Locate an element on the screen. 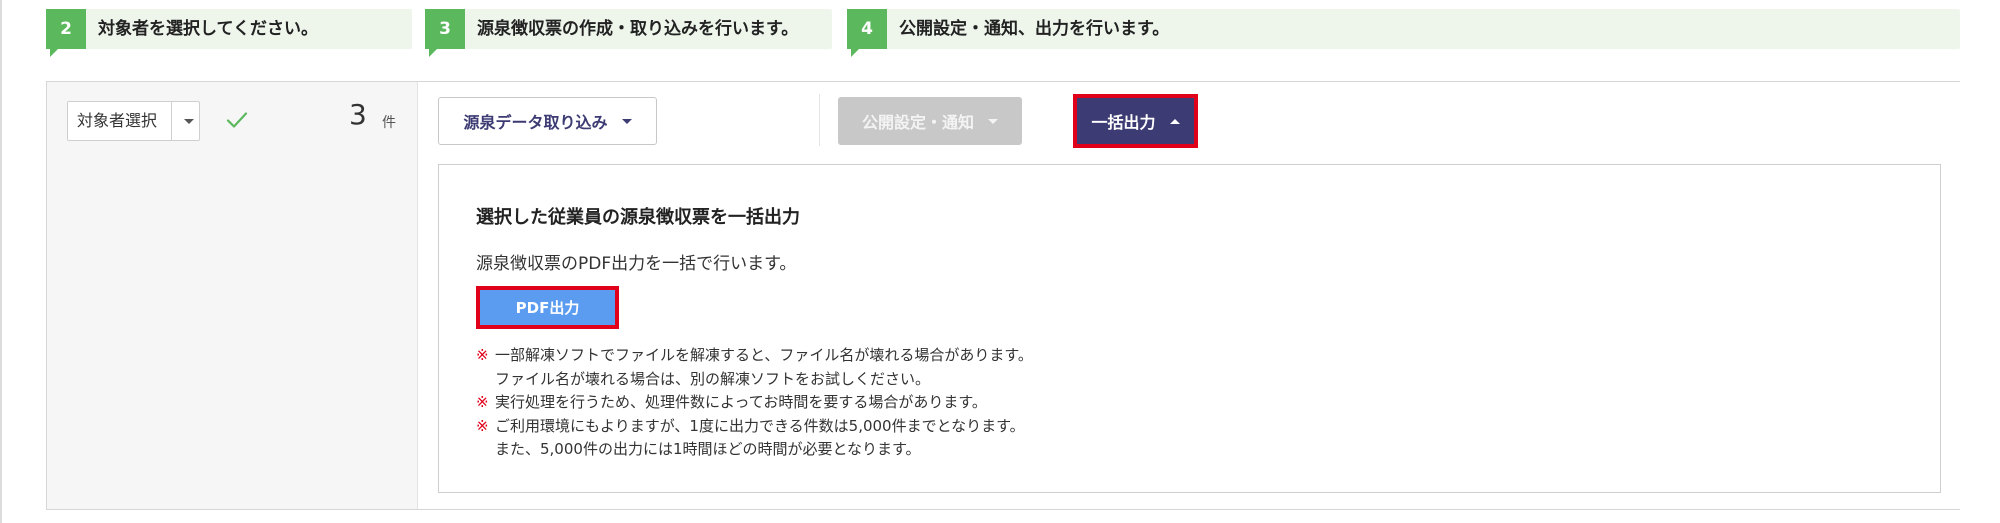  publish-notify-button: 公開設定・通知 is located at coordinates (930, 121).